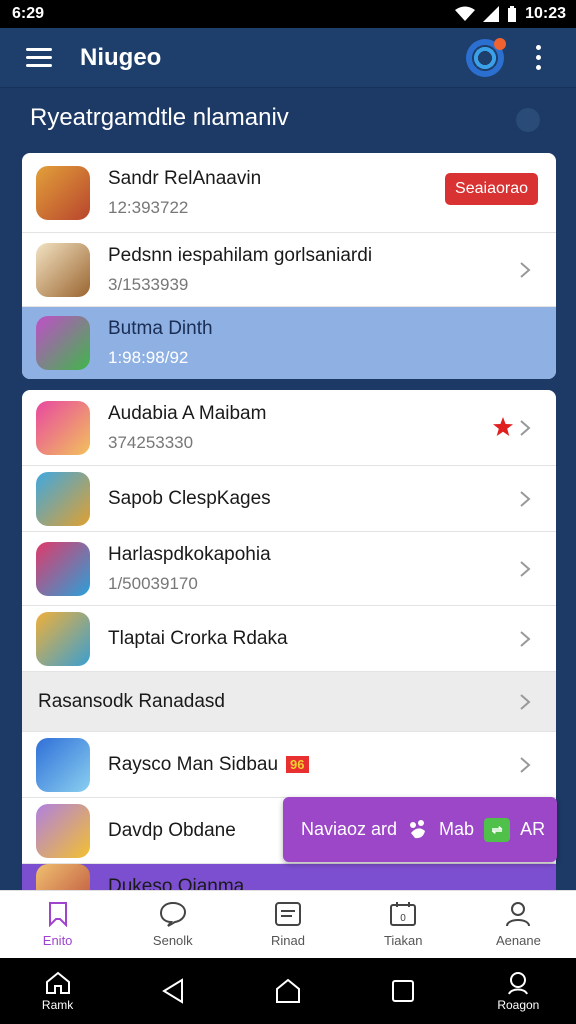 The height and width of the screenshot is (1024, 576). I want to click on list-item: Harlaspdkokapohia 1/50039170, so click(289, 569).